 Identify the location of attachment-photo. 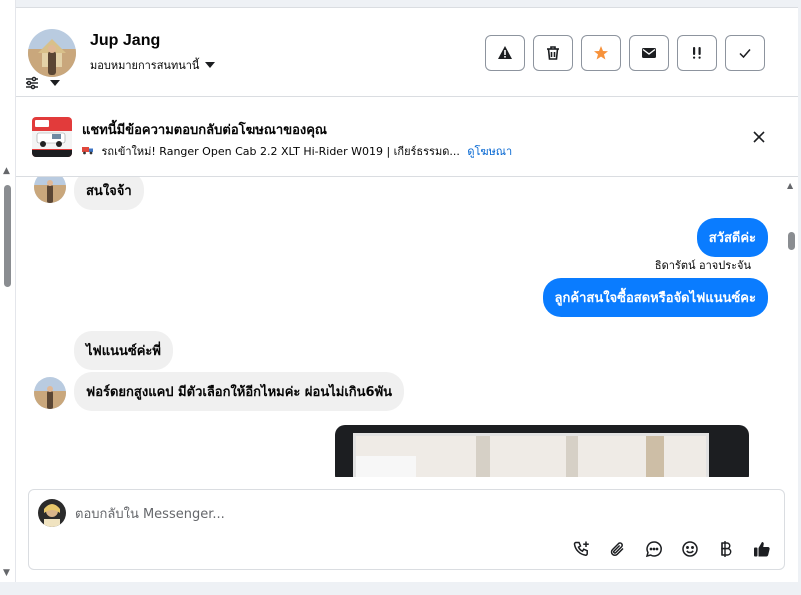
(531, 455).